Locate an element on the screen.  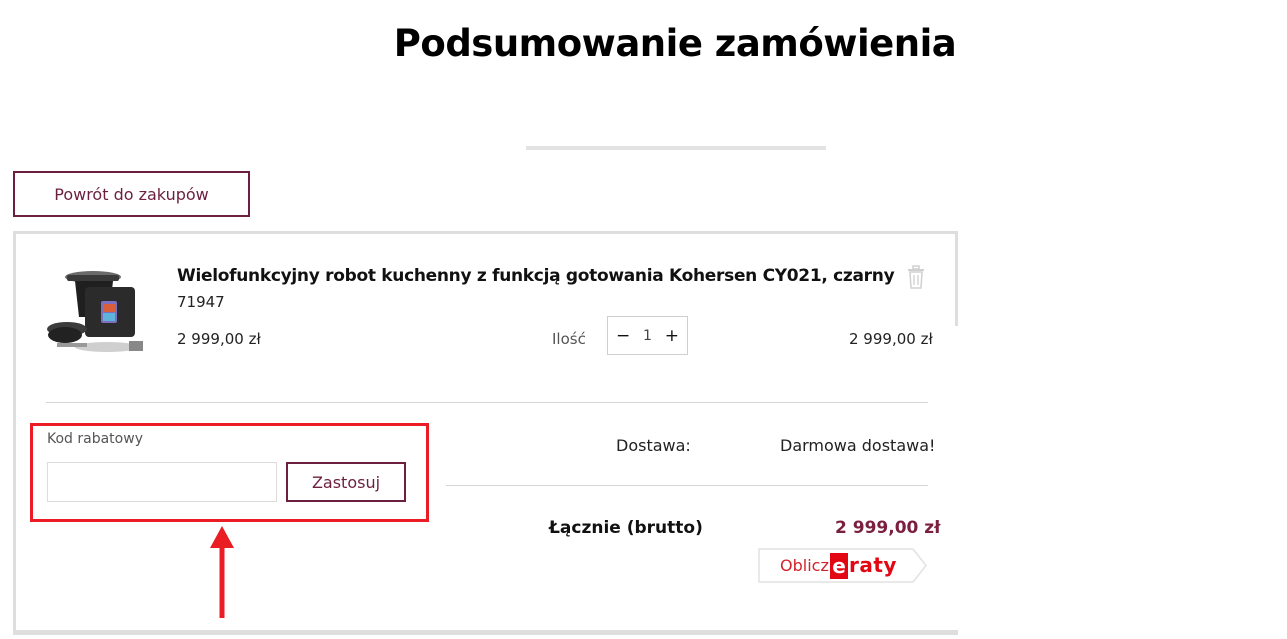
product-sku: 71947 is located at coordinates (201, 302).